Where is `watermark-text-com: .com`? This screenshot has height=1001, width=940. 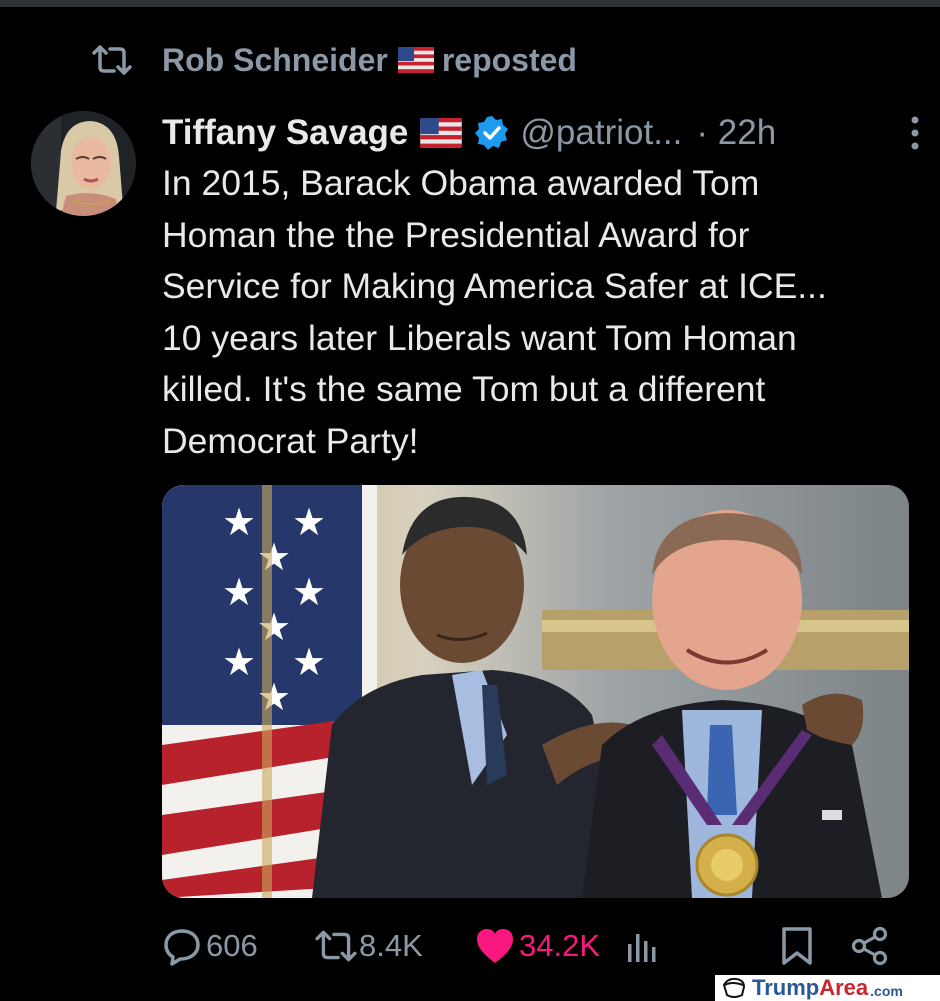
watermark-text-com: .com is located at coordinates (886, 990).